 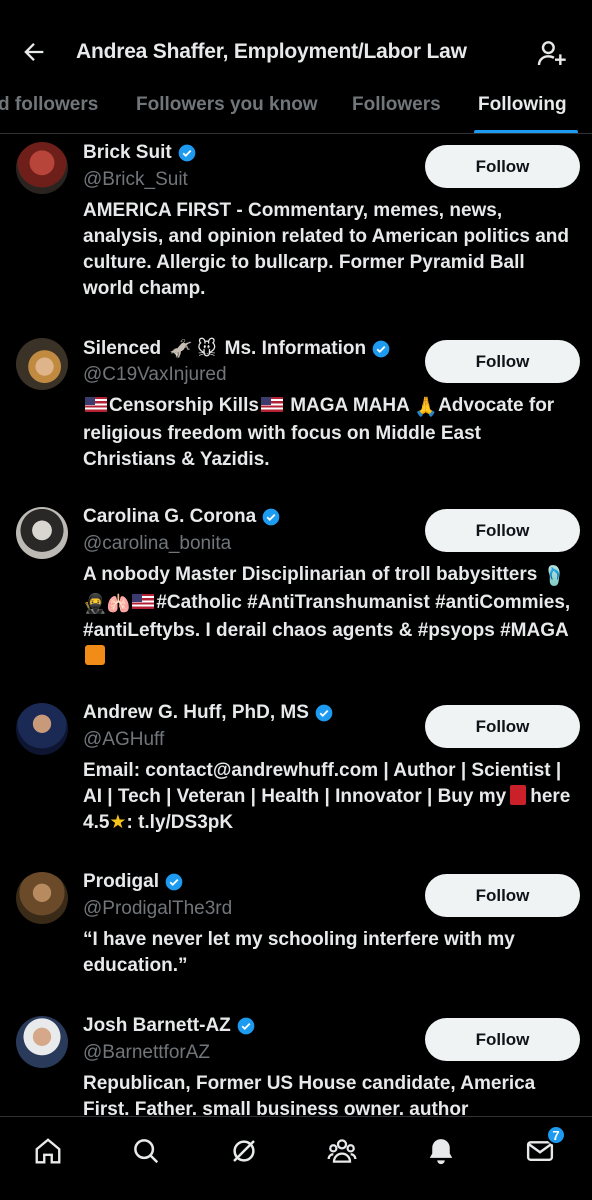 I want to click on arrow-left-icon, so click(x=34, y=52).